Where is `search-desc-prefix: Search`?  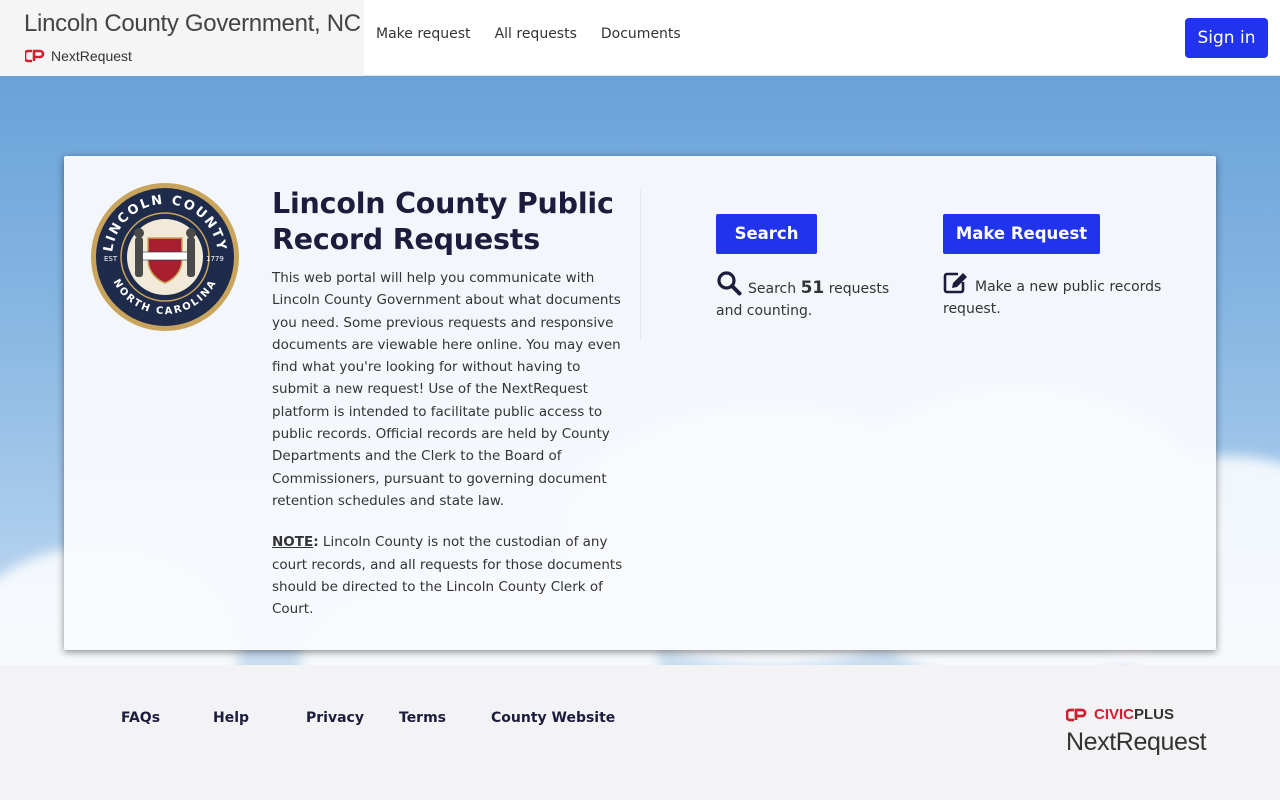
search-desc-prefix: Search is located at coordinates (772, 289).